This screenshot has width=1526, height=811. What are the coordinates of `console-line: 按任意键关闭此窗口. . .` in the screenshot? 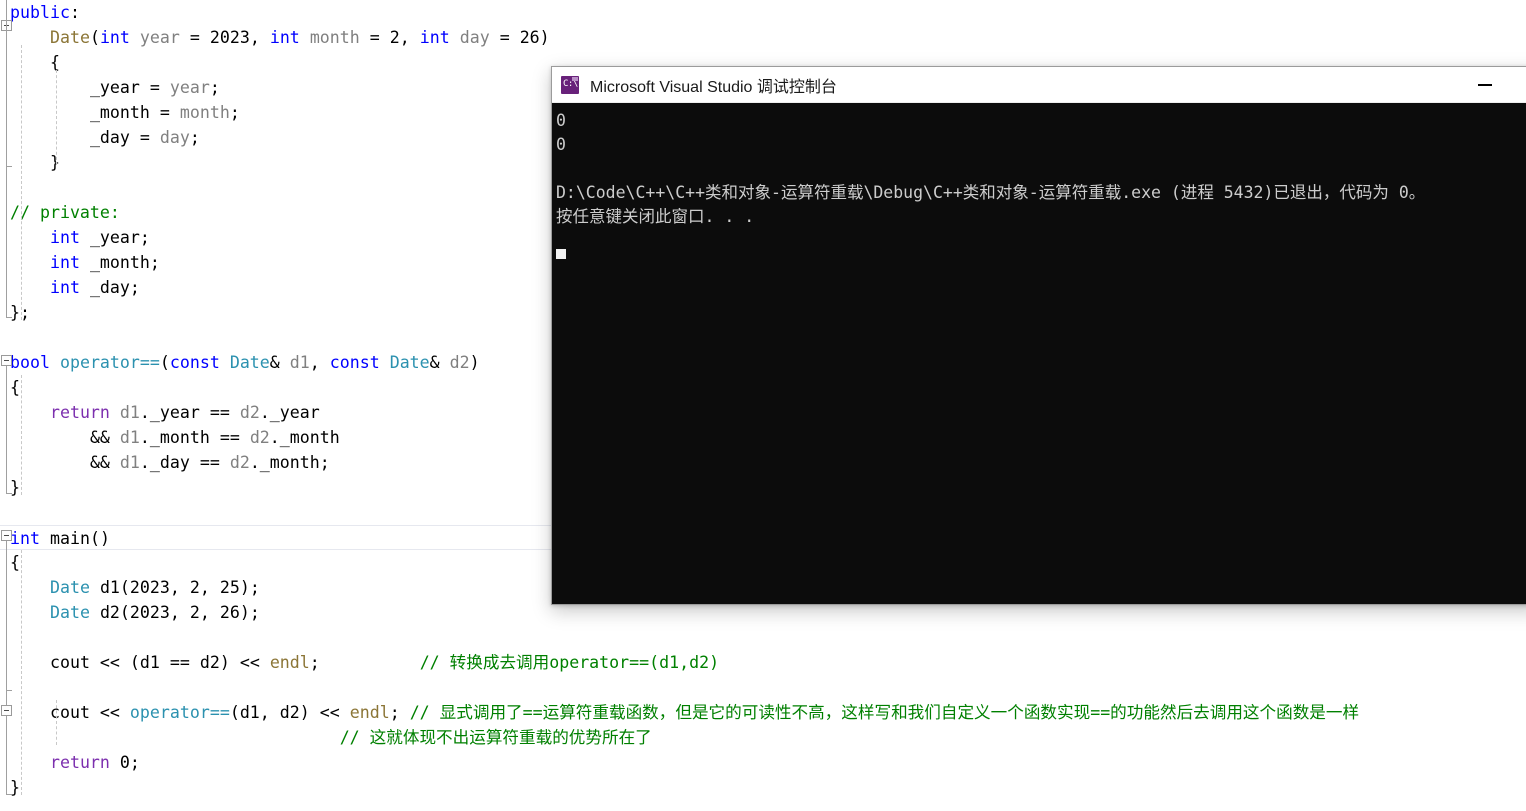 It's located at (655, 216).